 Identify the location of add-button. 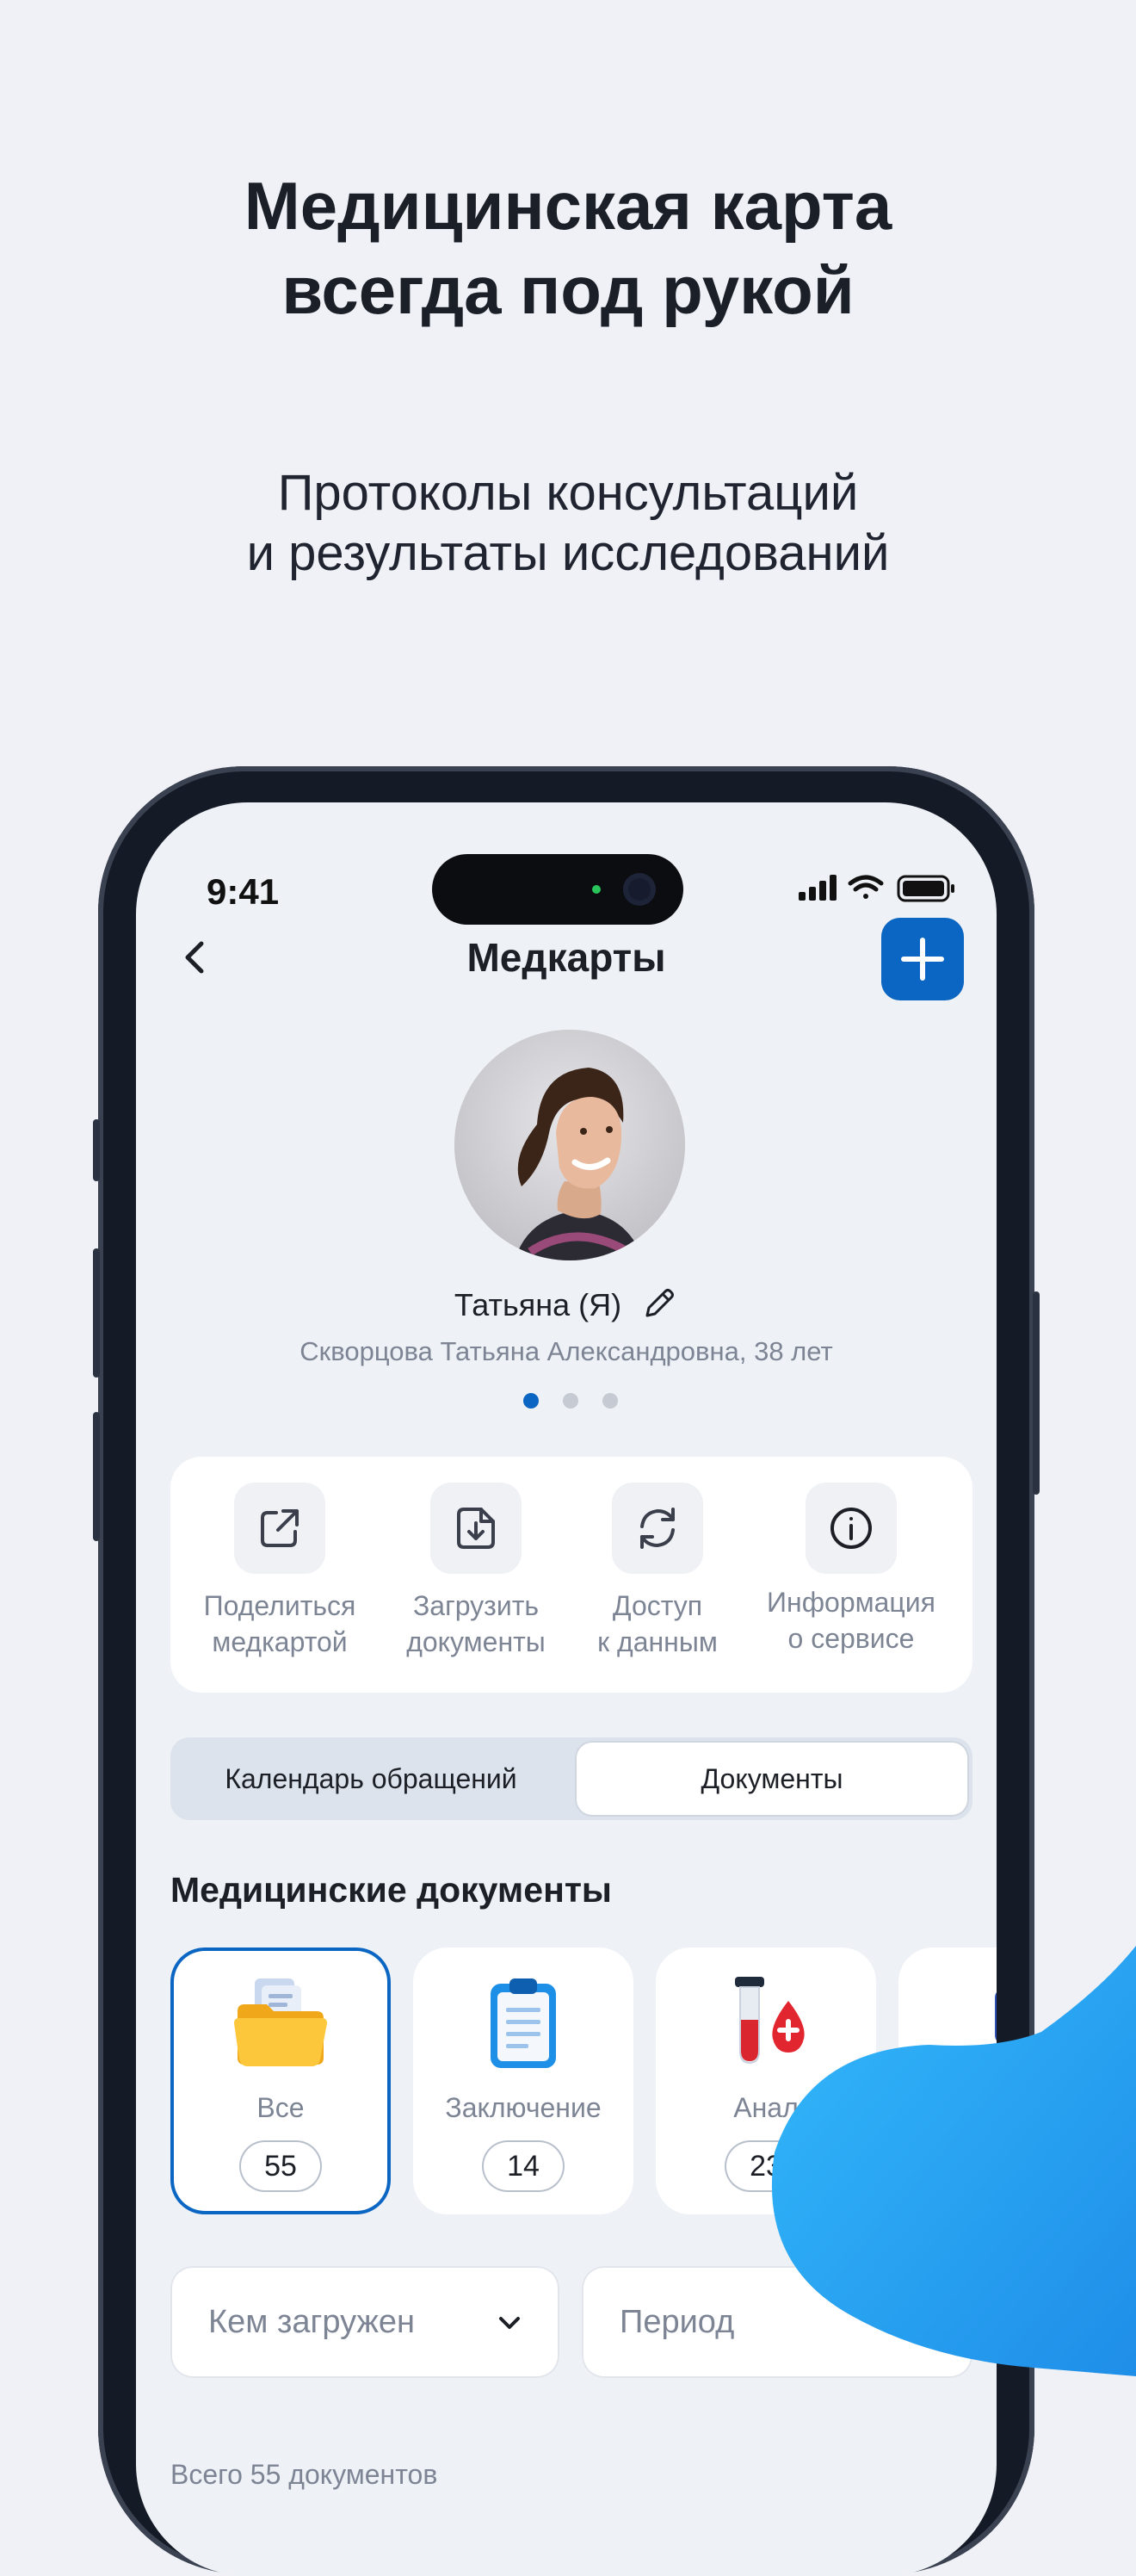
(923, 959).